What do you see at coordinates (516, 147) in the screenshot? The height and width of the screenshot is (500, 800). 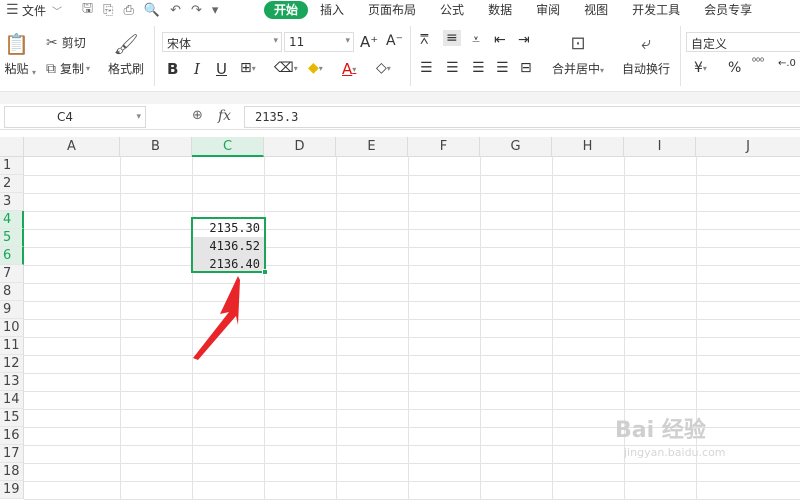 I see `column-header-g: G` at bounding box center [516, 147].